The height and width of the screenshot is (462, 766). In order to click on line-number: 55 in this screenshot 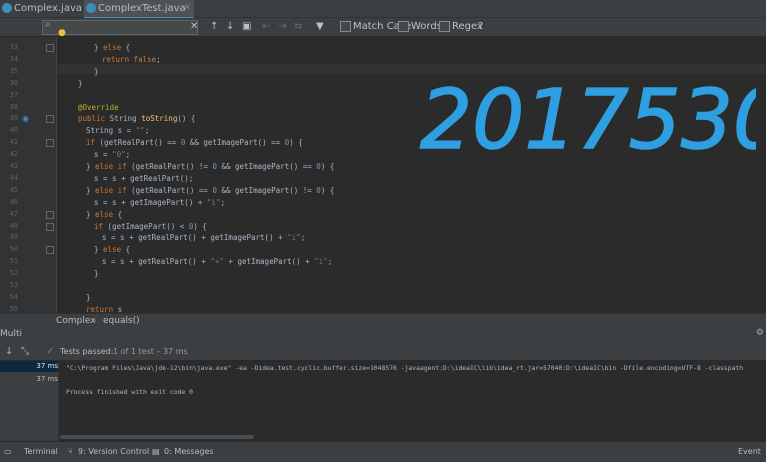, I will do `click(13, 308)`.